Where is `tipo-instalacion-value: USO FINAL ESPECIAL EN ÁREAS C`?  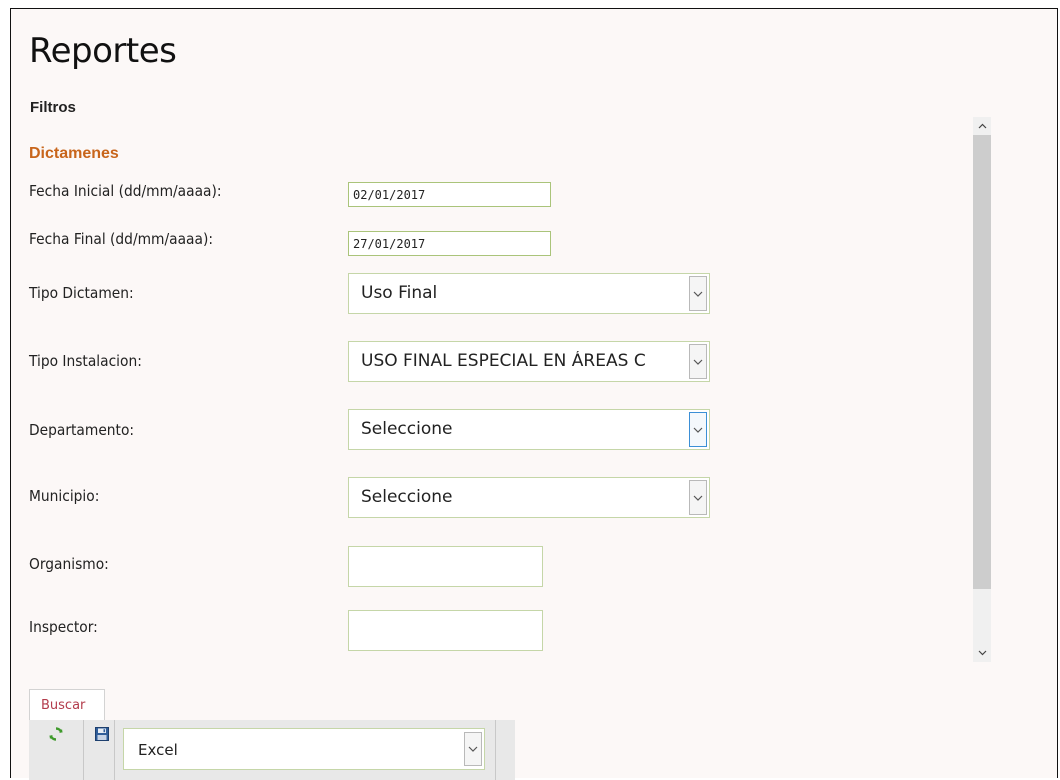 tipo-instalacion-value: USO FINAL ESPECIAL EN ÁREAS C is located at coordinates (503, 361).